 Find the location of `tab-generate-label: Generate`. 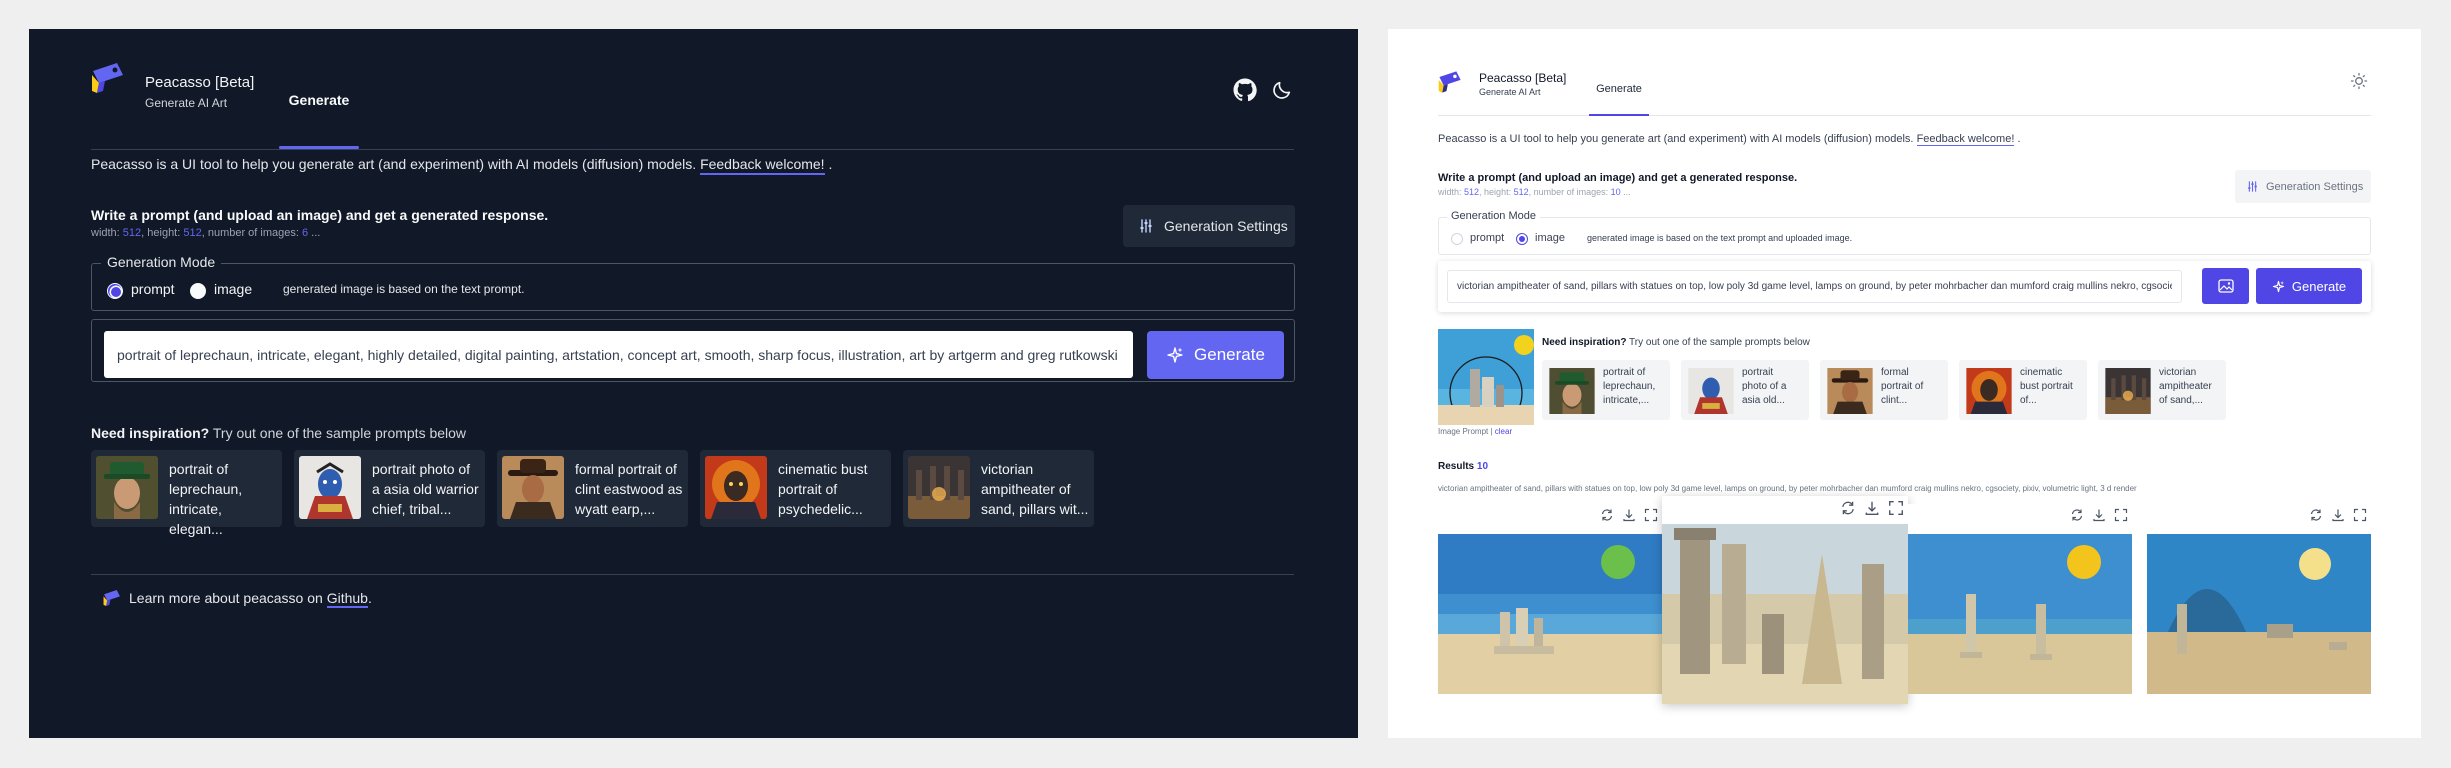

tab-generate-label: Generate is located at coordinates (1619, 89).